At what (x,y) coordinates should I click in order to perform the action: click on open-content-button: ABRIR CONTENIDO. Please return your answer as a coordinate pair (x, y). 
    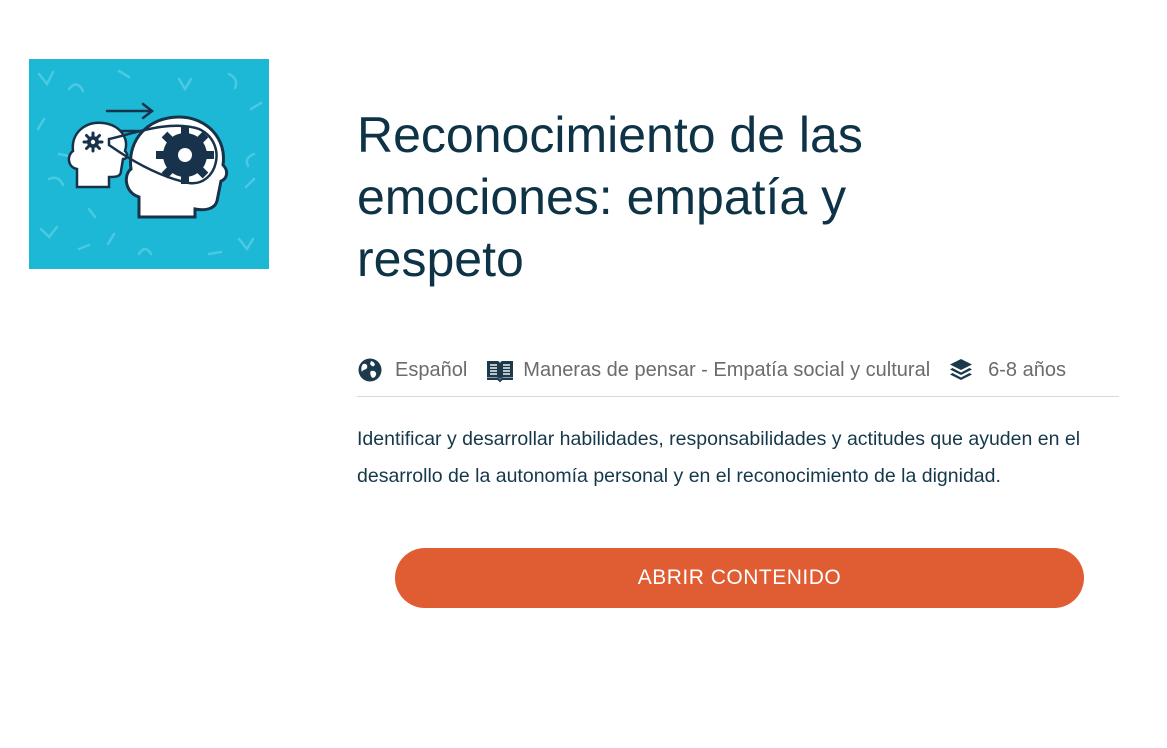
    Looking at the image, I should click on (739, 578).